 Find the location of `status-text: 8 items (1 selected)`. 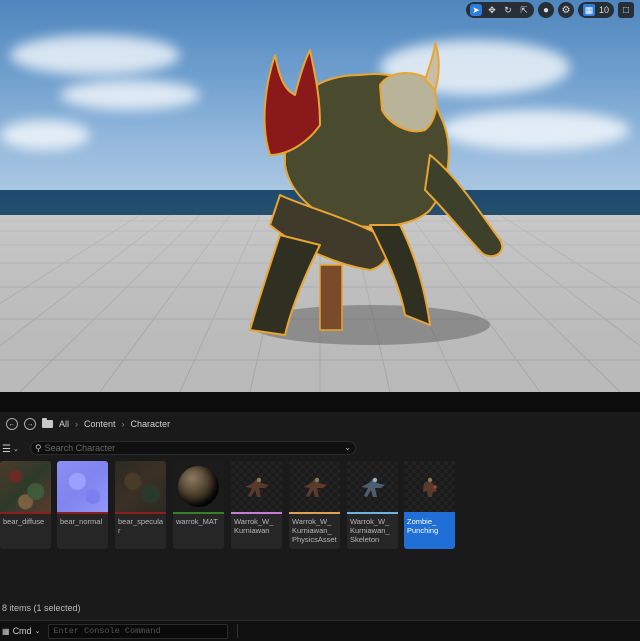

status-text: 8 items (1 selected) is located at coordinates (41, 608).